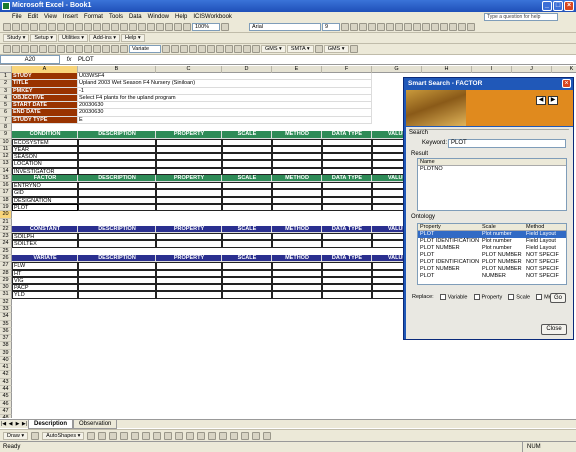 This screenshot has height=452, width=576. I want to click on drawing-icon, so click(187, 27).